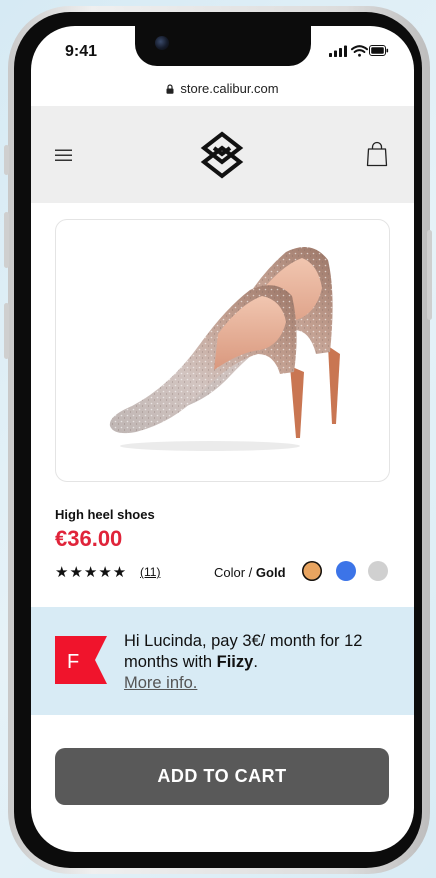 The image size is (436, 878). What do you see at coordinates (377, 154) in the screenshot?
I see `shopping-bag-icon` at bounding box center [377, 154].